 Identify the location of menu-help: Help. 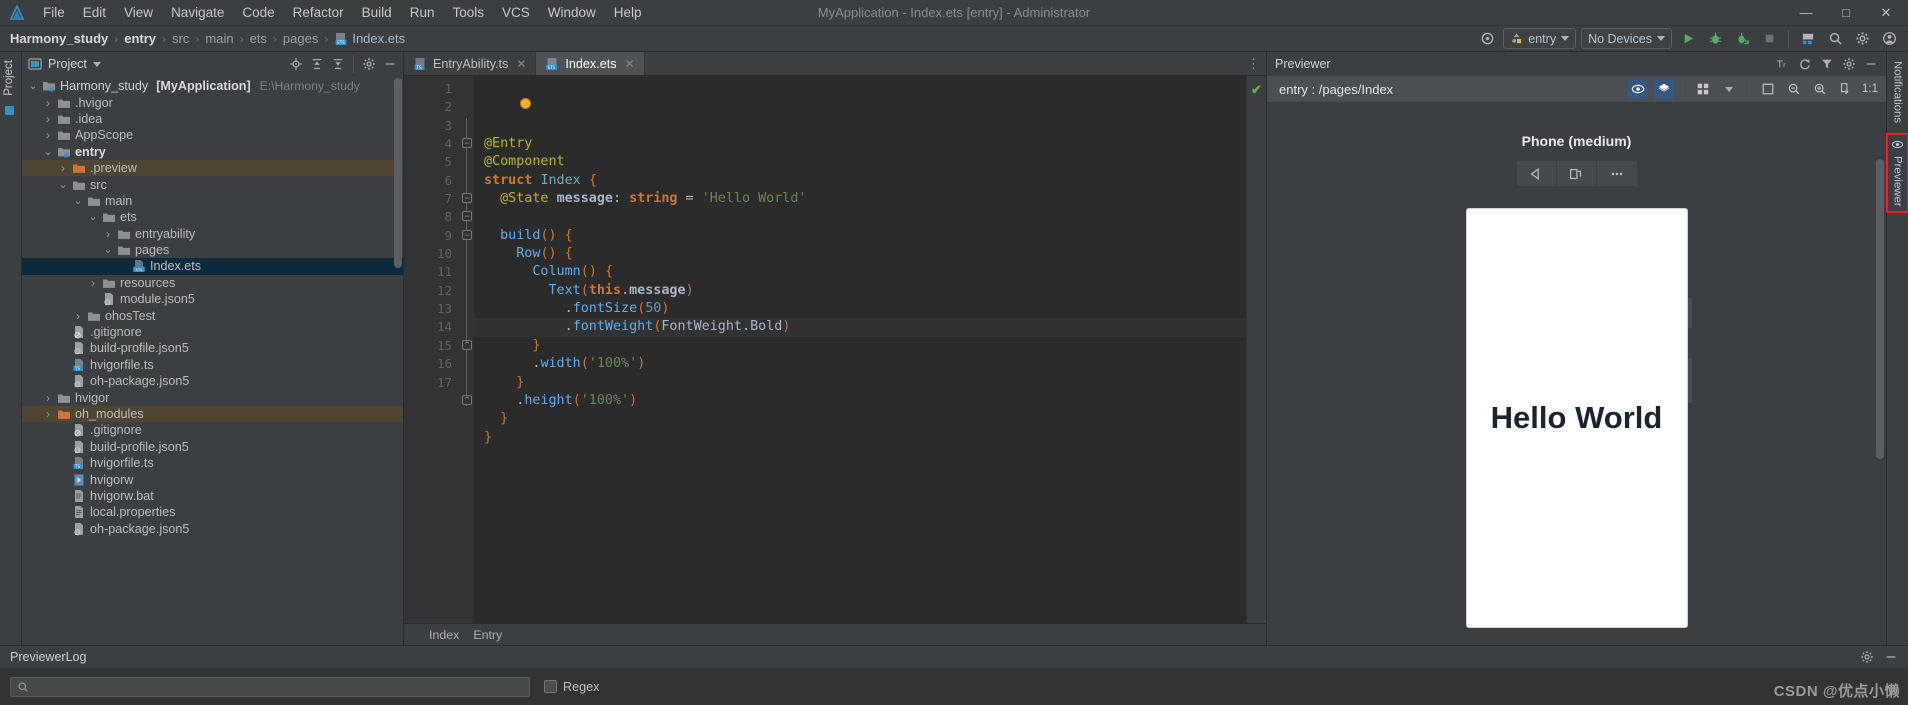
(628, 12).